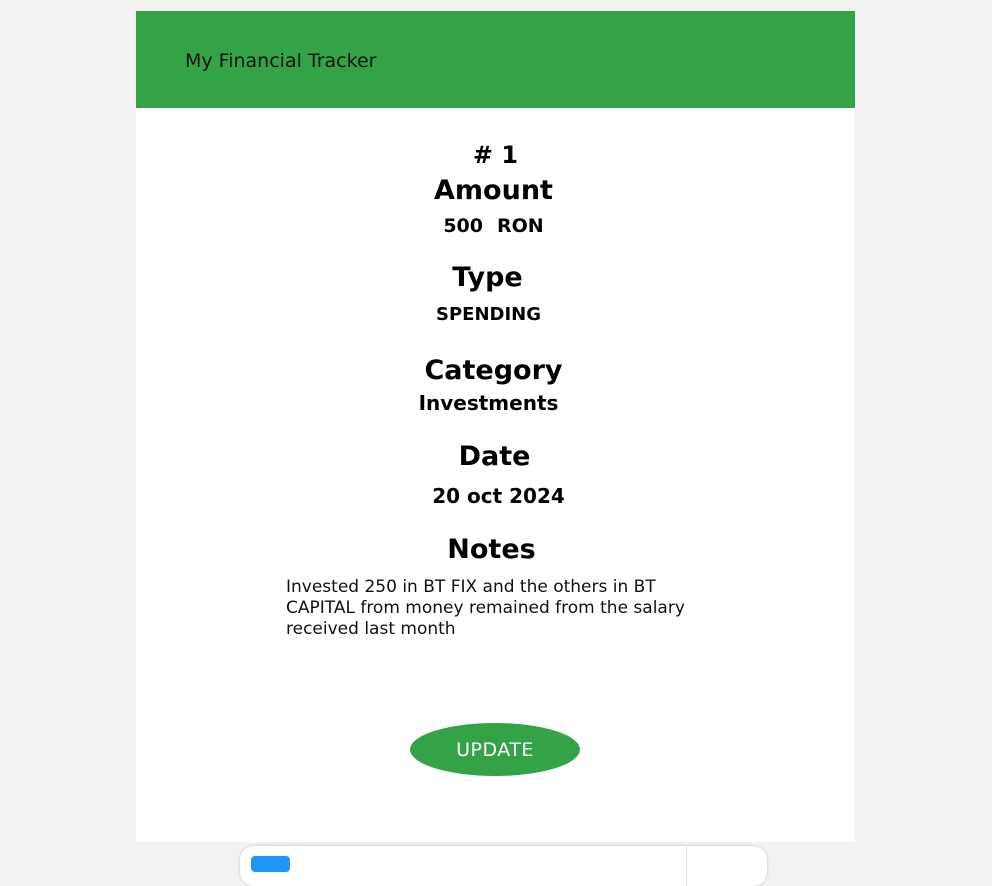 The height and width of the screenshot is (886, 992). Describe the element at coordinates (495, 749) in the screenshot. I see `update-button: UPDATE` at that location.